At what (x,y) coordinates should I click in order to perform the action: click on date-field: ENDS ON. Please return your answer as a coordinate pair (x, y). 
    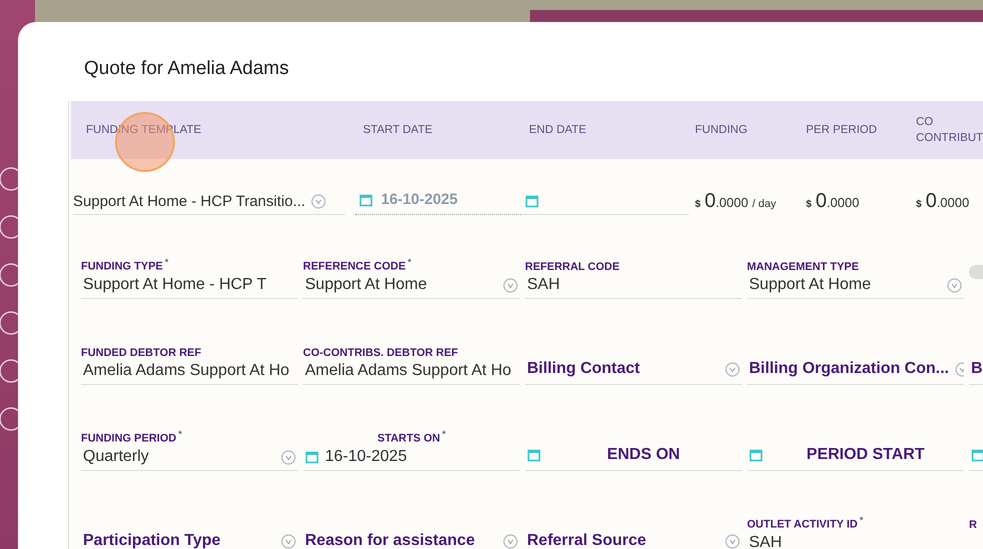
    Looking at the image, I should click on (633, 456).